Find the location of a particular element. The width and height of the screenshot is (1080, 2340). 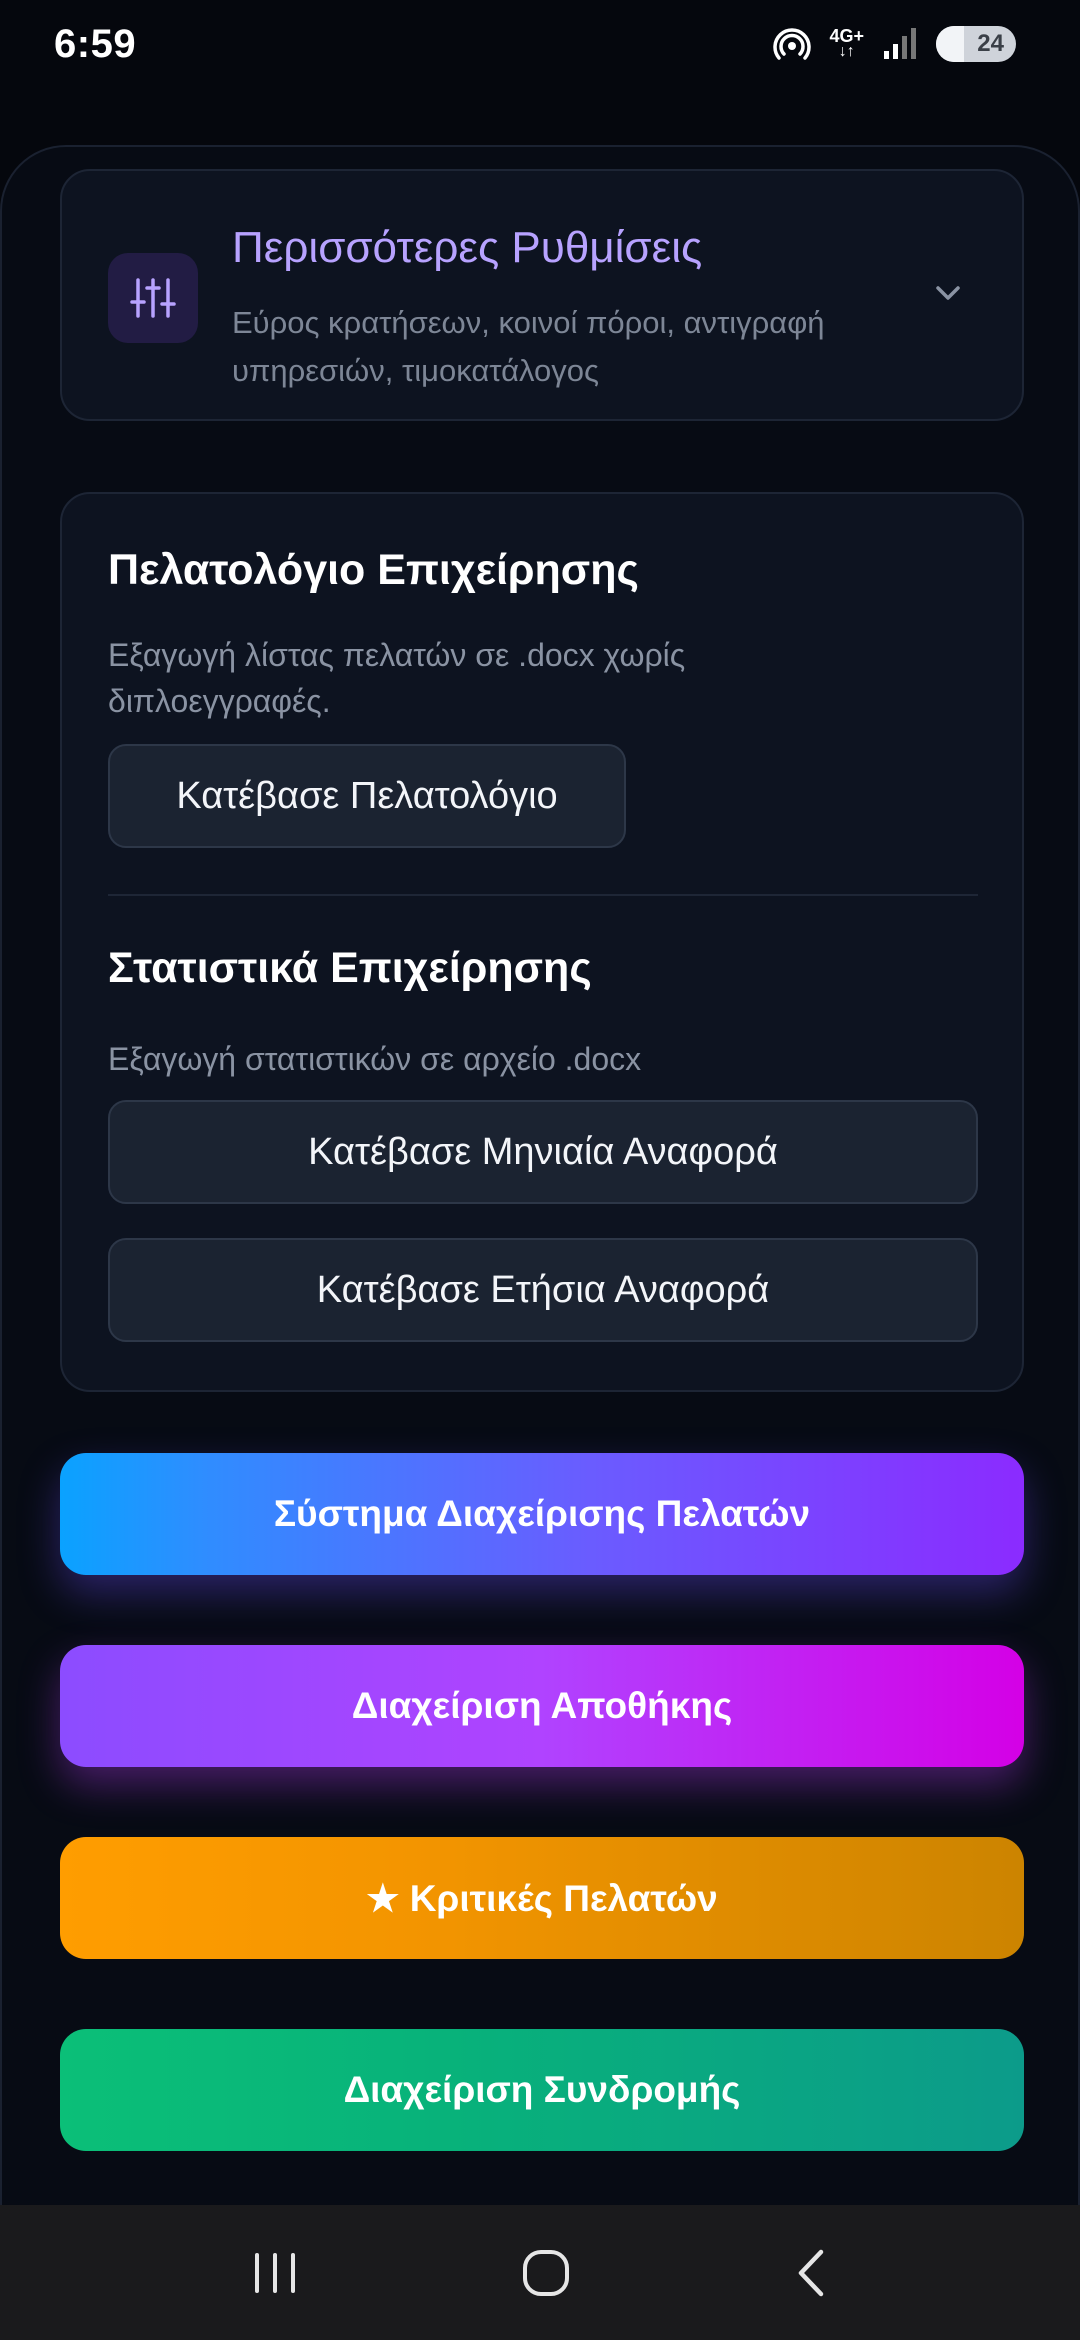

customer-reviews-button: ★ Κριτικές Πελατών is located at coordinates (542, 1898).